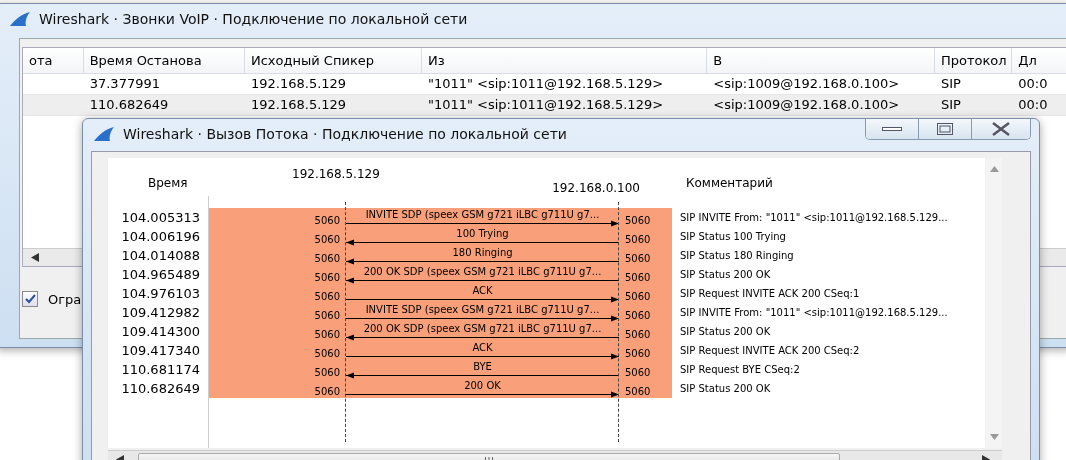 This screenshot has width=1066, height=460. I want to click on window-title: Wireshark · Вызов Потока · Подключение по локальной сети, so click(345, 134).